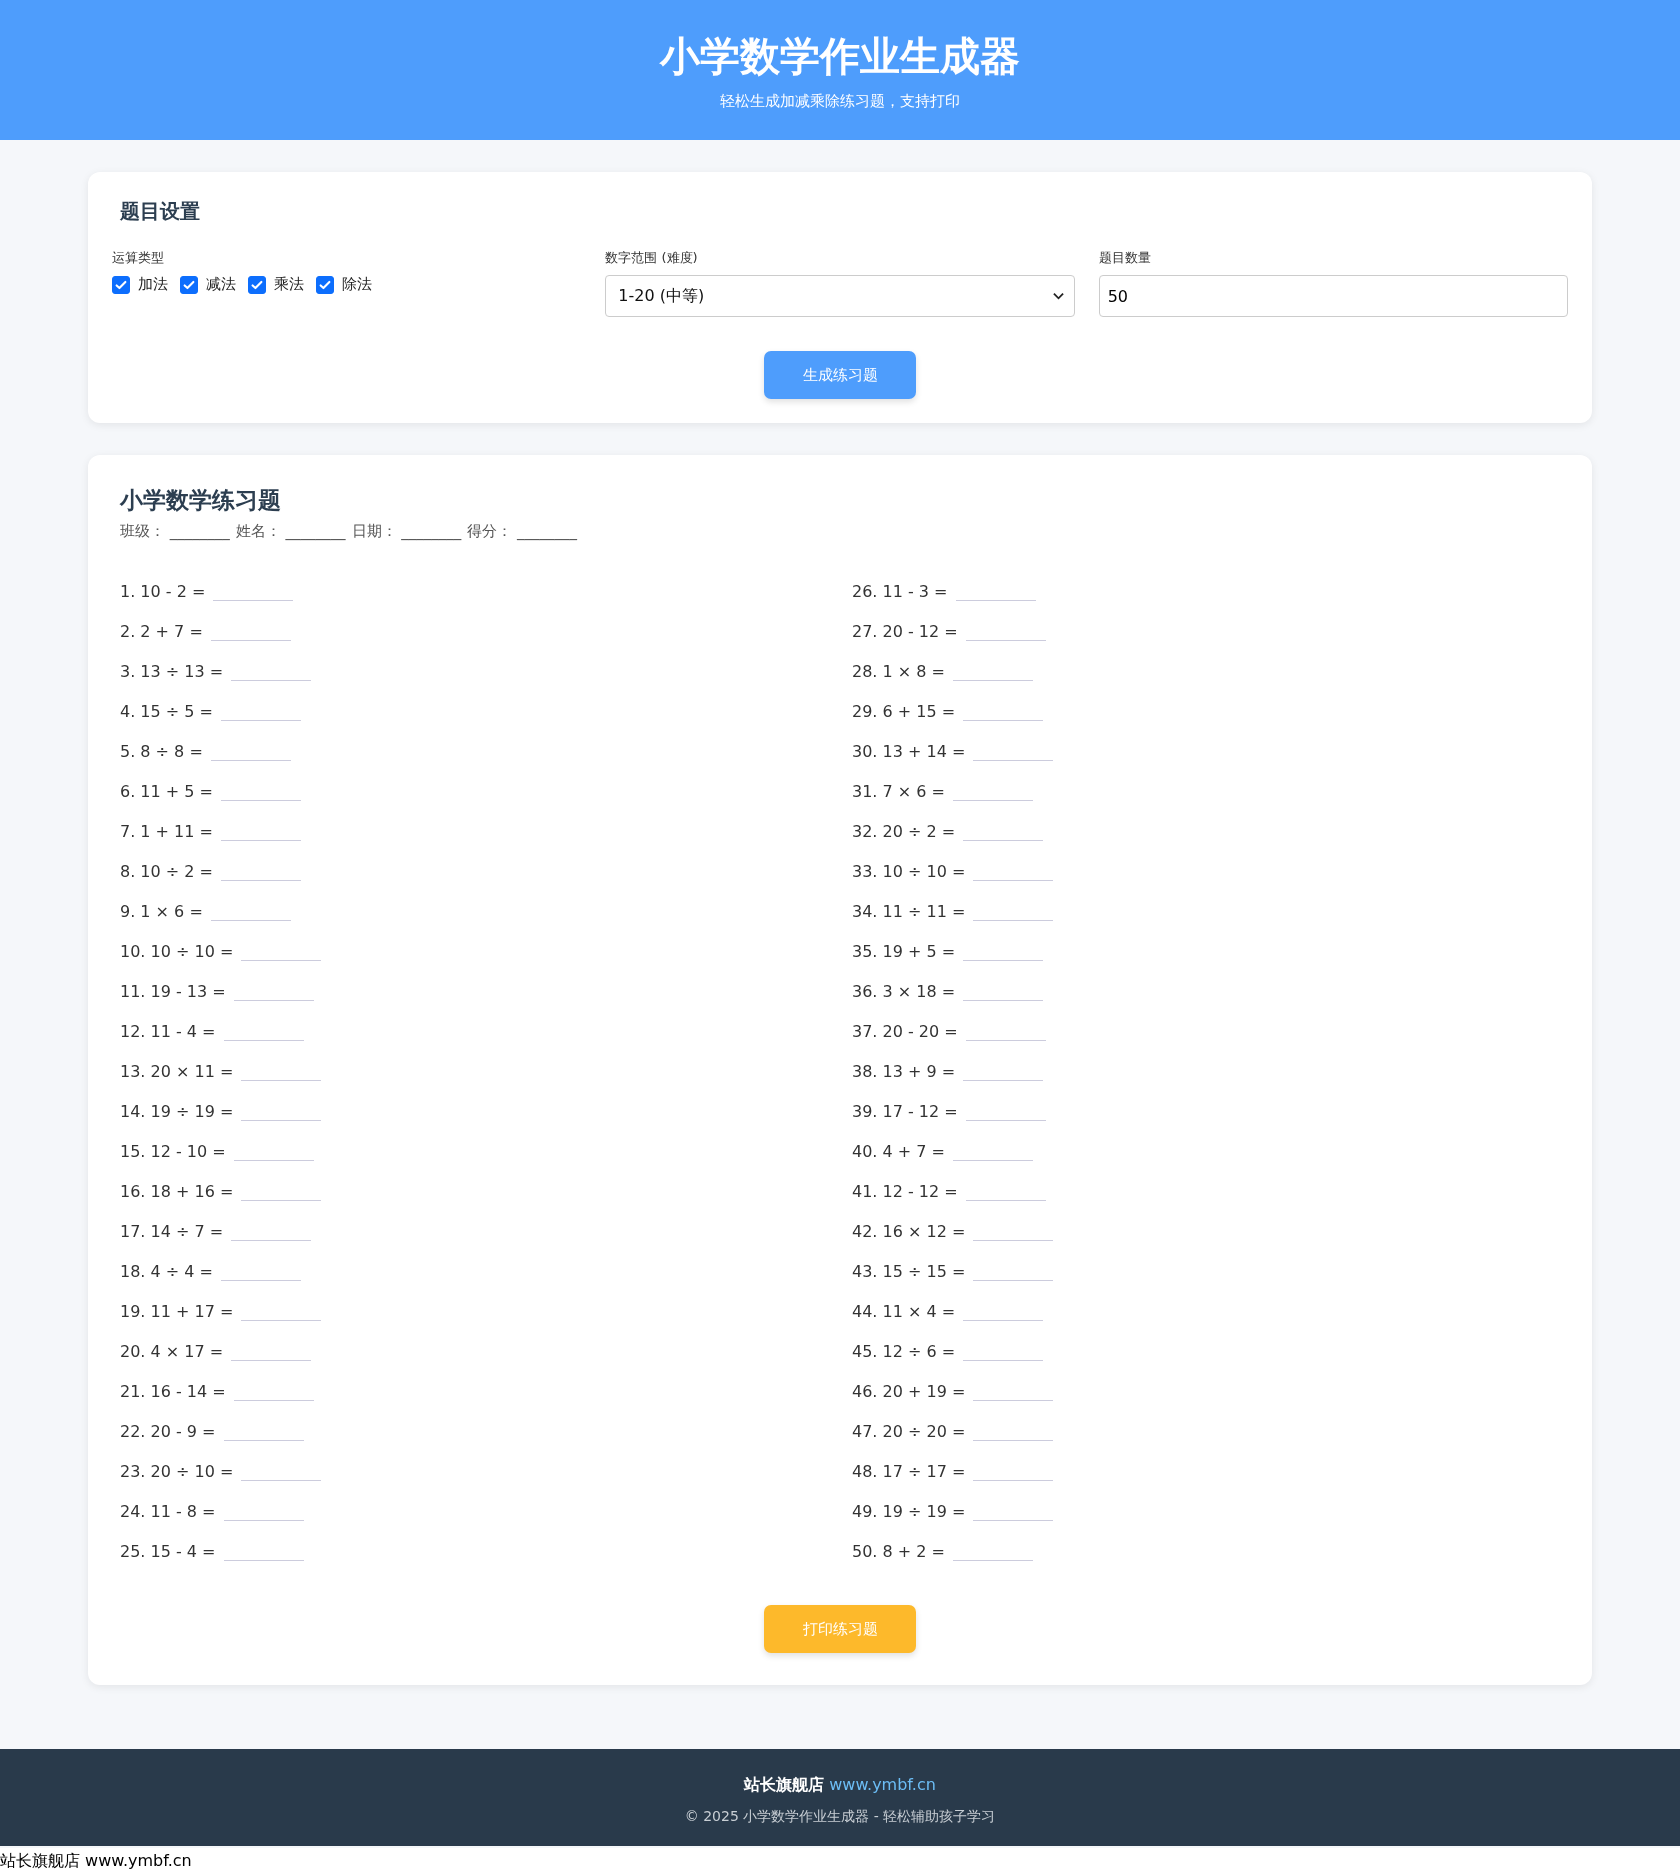  I want to click on problem-text: 42. 16 × 12 =, so click(909, 1231).